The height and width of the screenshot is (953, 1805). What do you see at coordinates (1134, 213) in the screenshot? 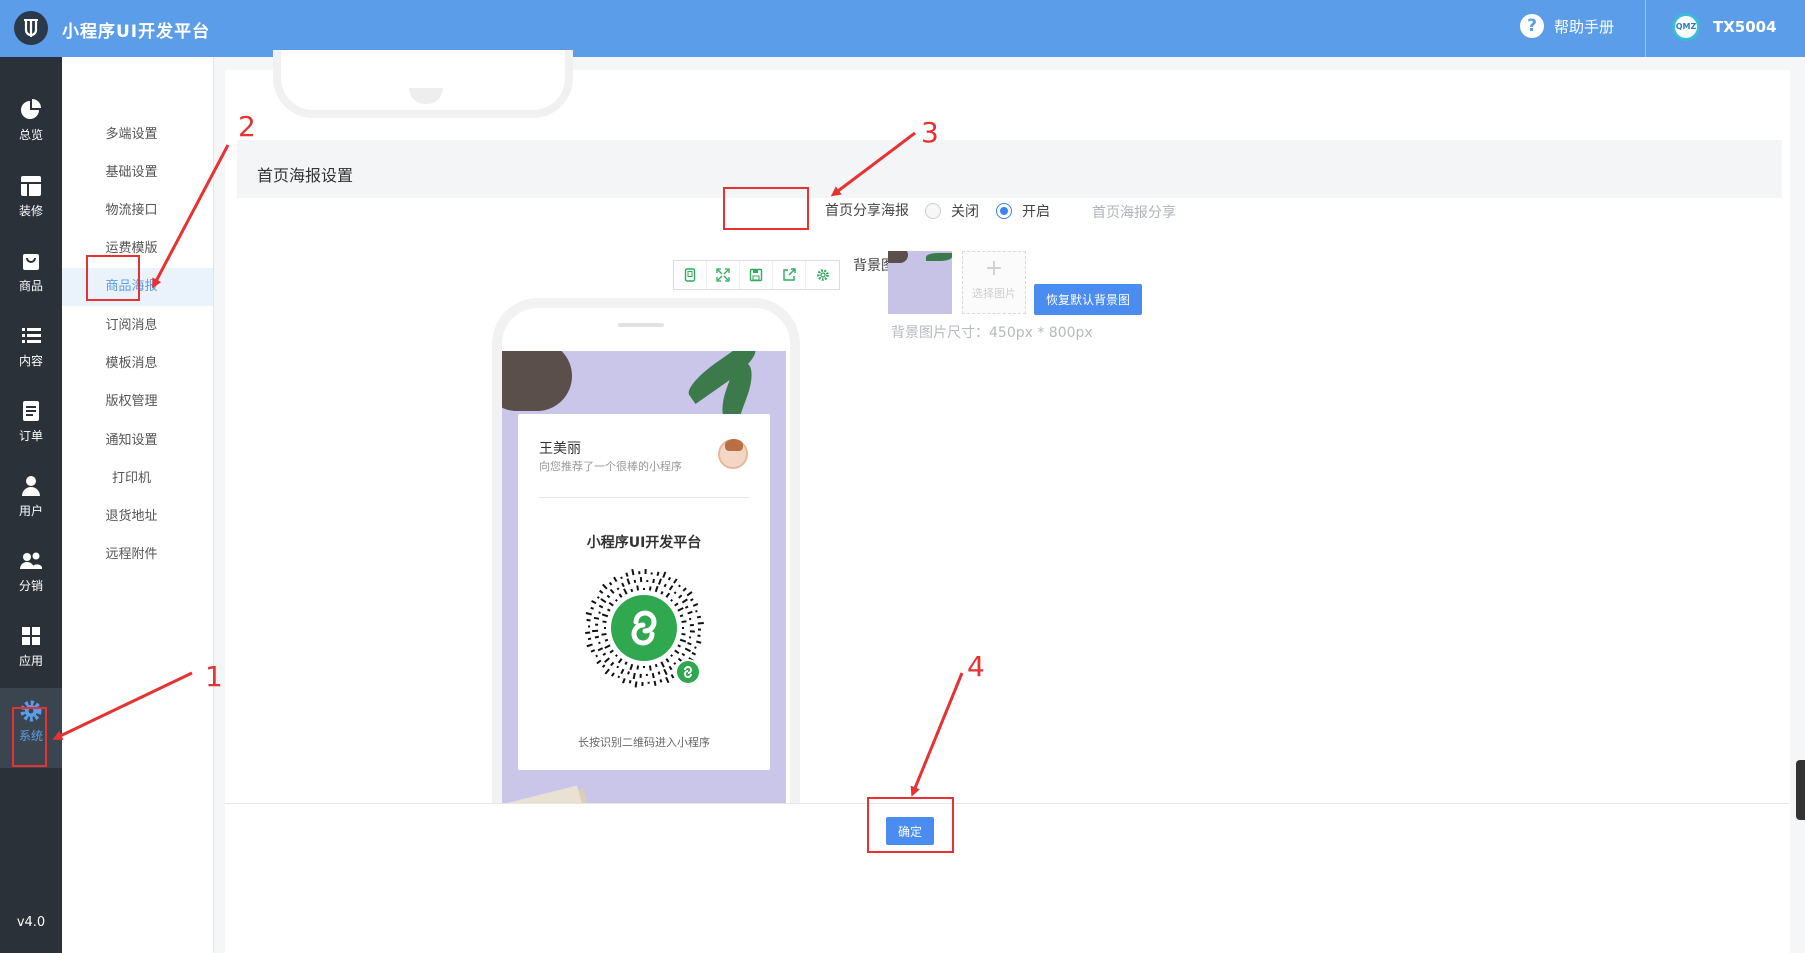
I see `share-poster-hint: 首页海报分享` at bounding box center [1134, 213].